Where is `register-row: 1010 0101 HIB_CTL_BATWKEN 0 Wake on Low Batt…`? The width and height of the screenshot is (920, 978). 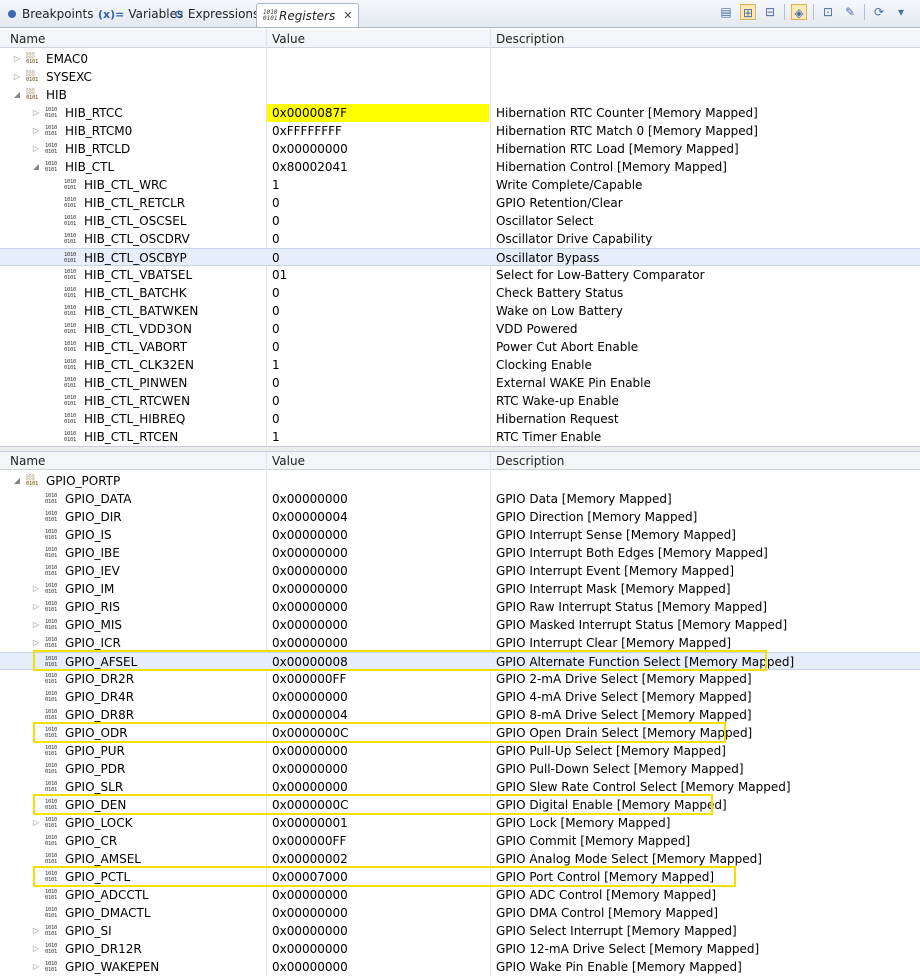 register-row: 1010 0101 HIB_CTL_BATWKEN 0 Wake on Low Batt… is located at coordinates (460, 311).